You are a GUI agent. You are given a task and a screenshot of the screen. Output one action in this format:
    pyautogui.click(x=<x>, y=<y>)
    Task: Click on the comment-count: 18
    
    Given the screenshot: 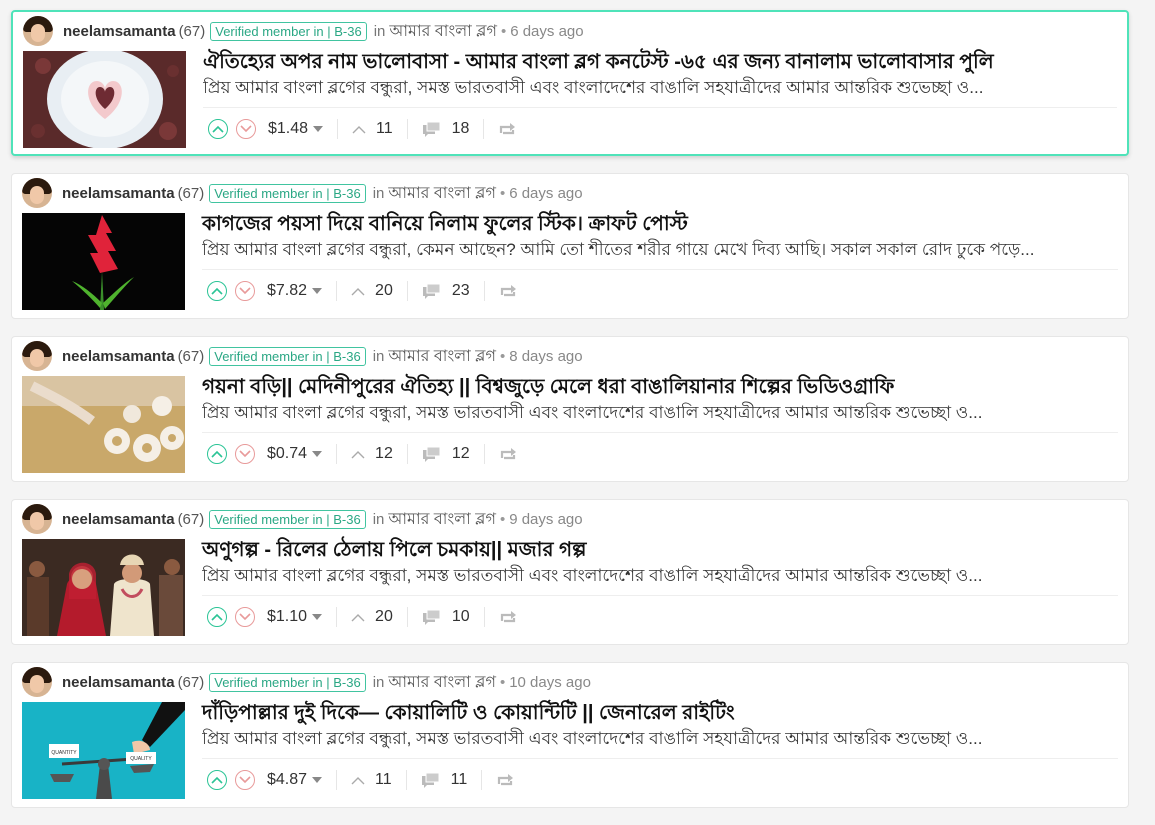 What is the action you would take?
    pyautogui.click(x=461, y=129)
    